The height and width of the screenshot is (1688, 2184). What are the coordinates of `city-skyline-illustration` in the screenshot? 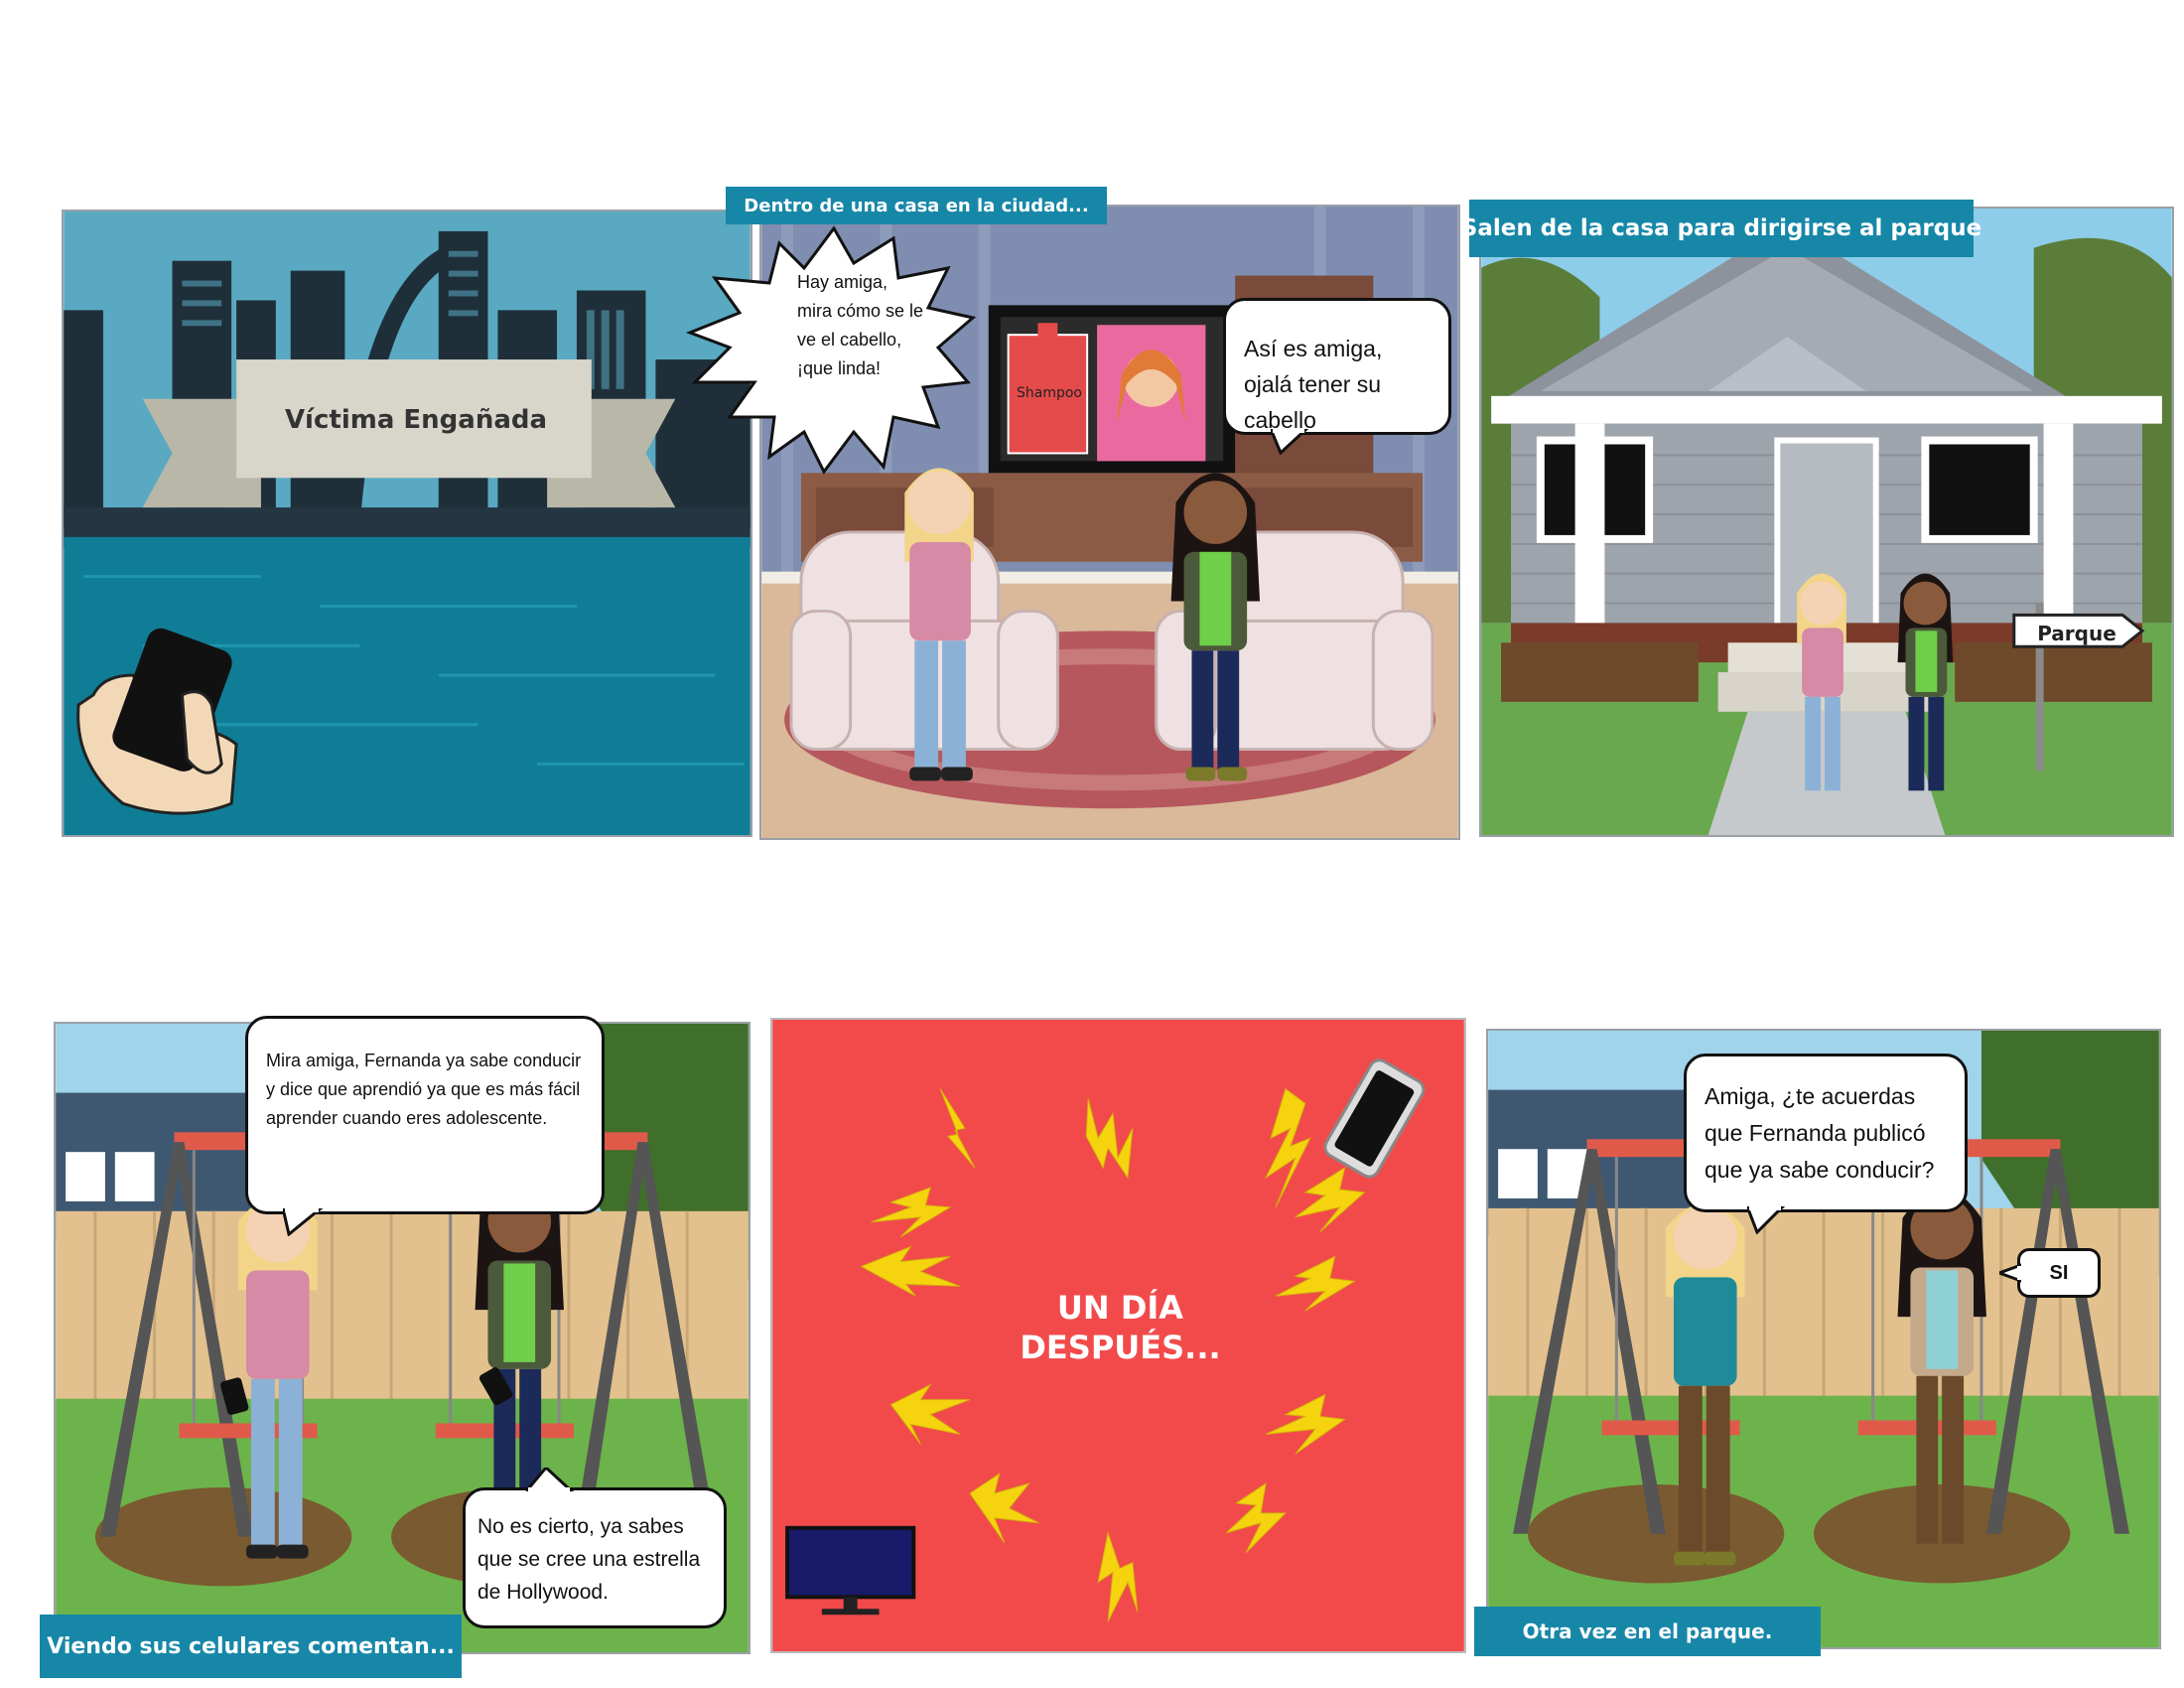 It's located at (407, 523).